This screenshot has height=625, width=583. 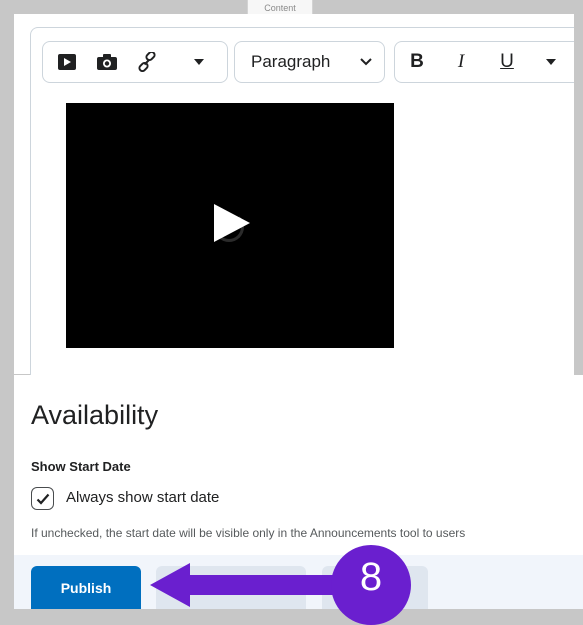 I want to click on text-format-group: B I U, so click(x=488, y=62).